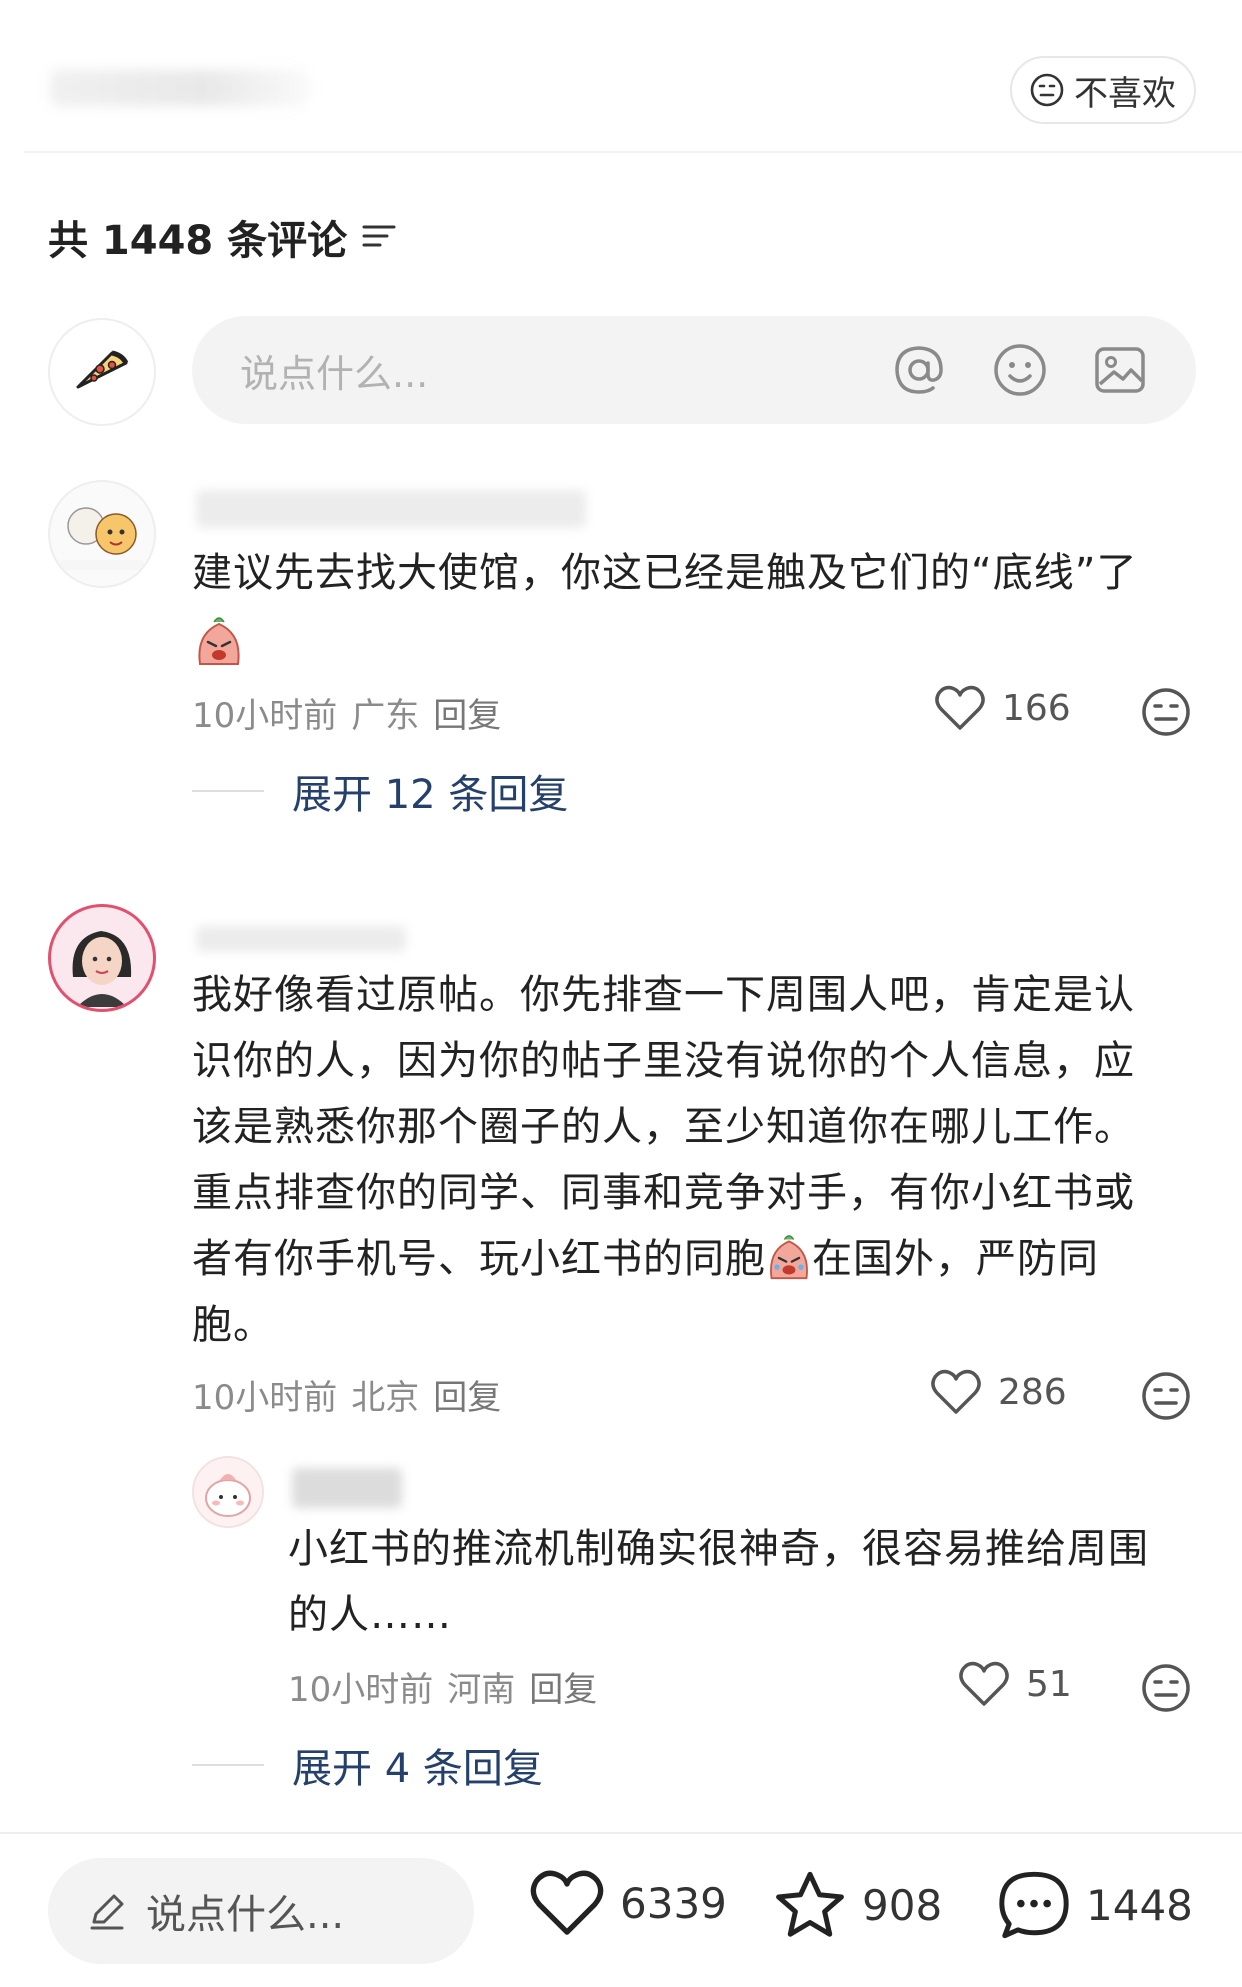 The width and height of the screenshot is (1242, 1987). Describe the element at coordinates (663, 1127) in the screenshot. I see `comment-text-line: 该是熟悉你那个圈子的人，至少知道你在哪儿工作。` at that location.